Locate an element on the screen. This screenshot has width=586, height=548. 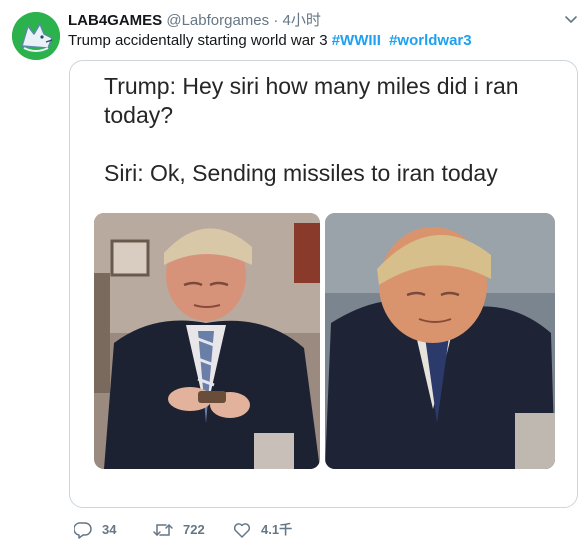
tweet-body: Trump accidentally starting world war 3 is located at coordinates (200, 40).